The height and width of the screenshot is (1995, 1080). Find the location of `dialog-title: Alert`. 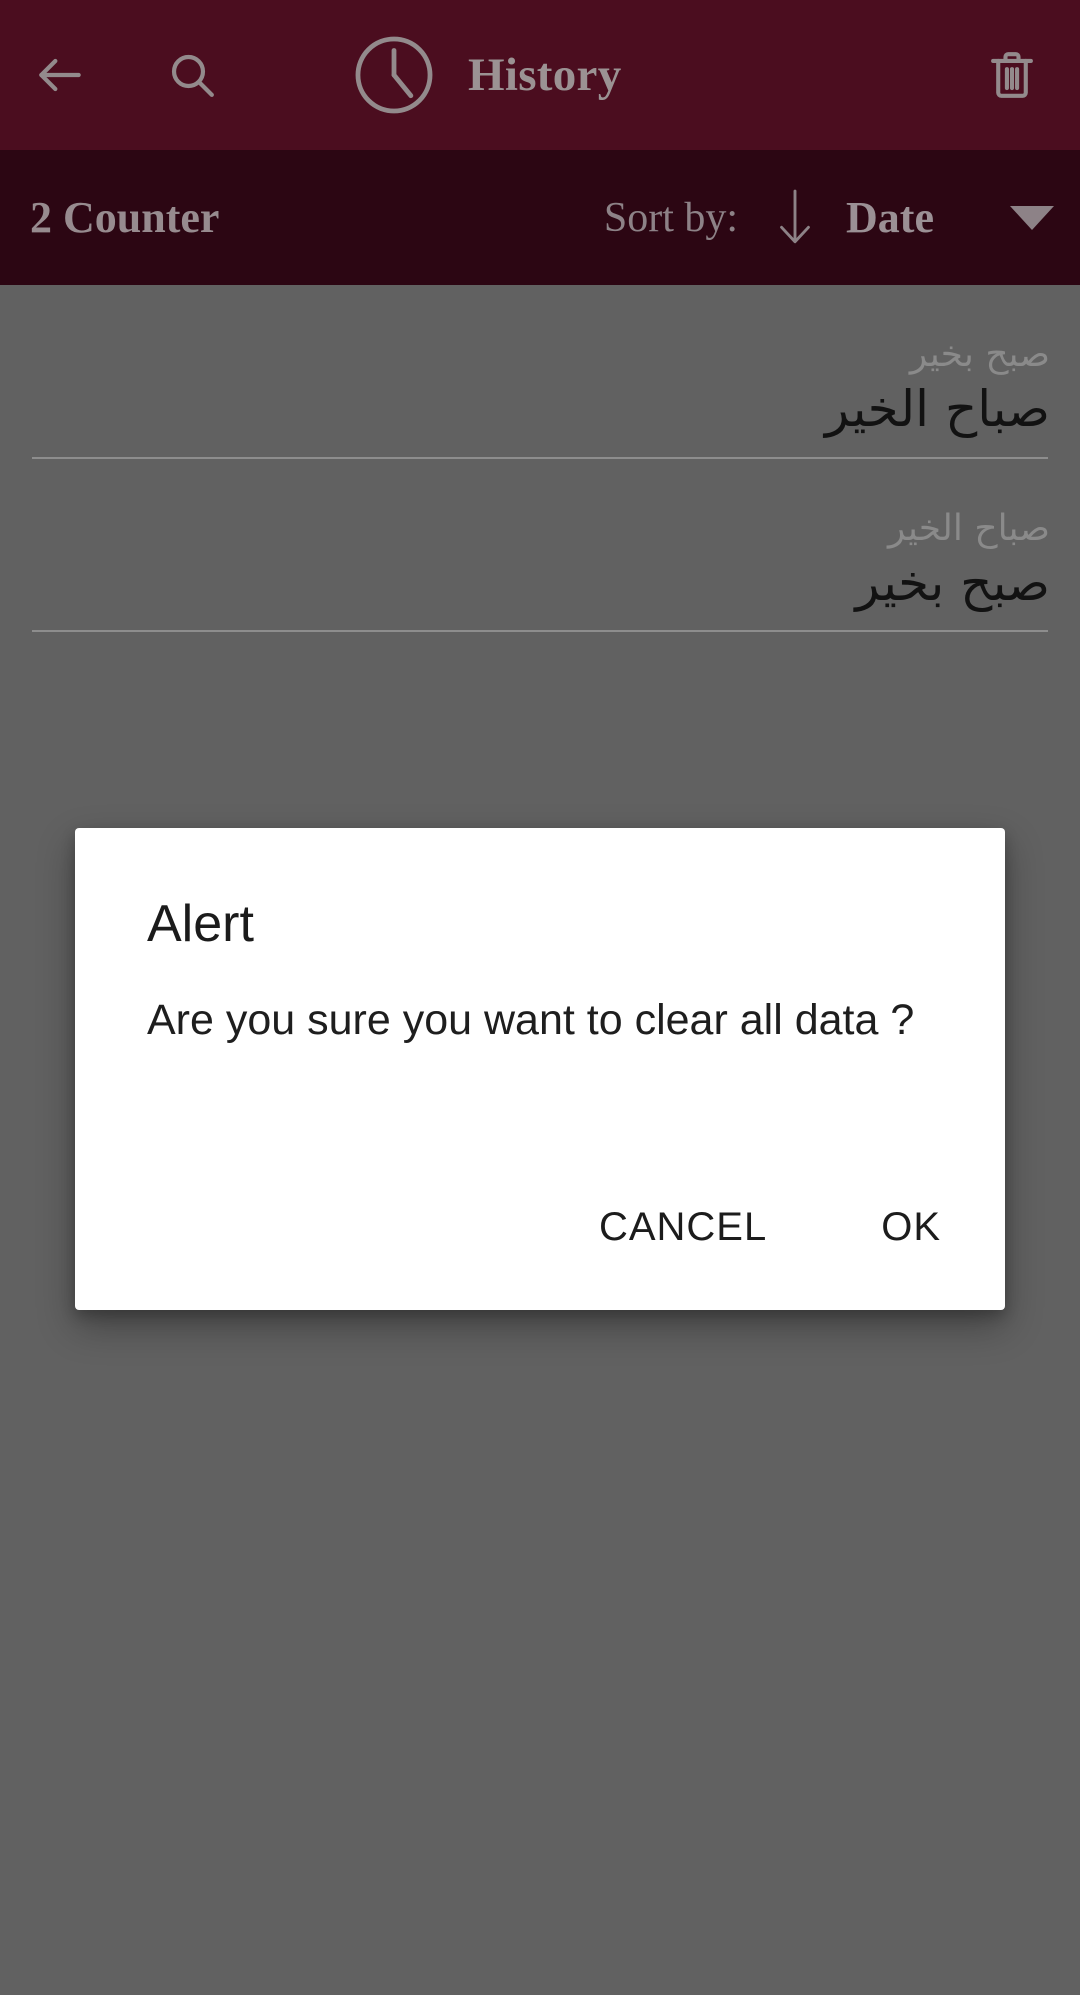

dialog-title: Alert is located at coordinates (200, 924).